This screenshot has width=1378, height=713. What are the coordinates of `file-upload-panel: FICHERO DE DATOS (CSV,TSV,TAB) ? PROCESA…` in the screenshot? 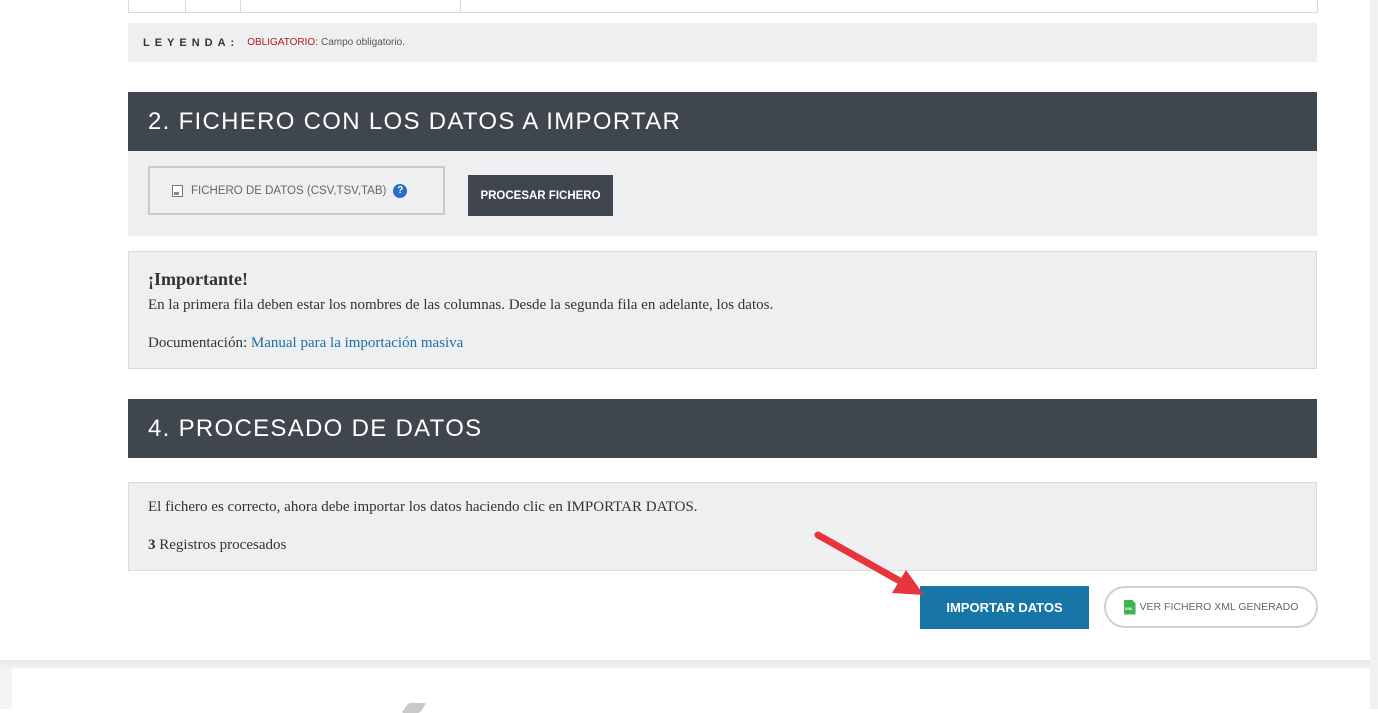 It's located at (722, 193).